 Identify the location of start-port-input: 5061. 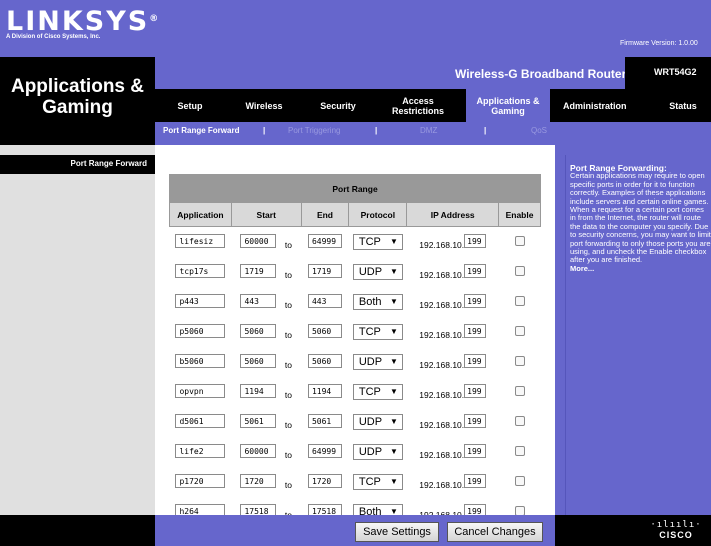
(258, 420).